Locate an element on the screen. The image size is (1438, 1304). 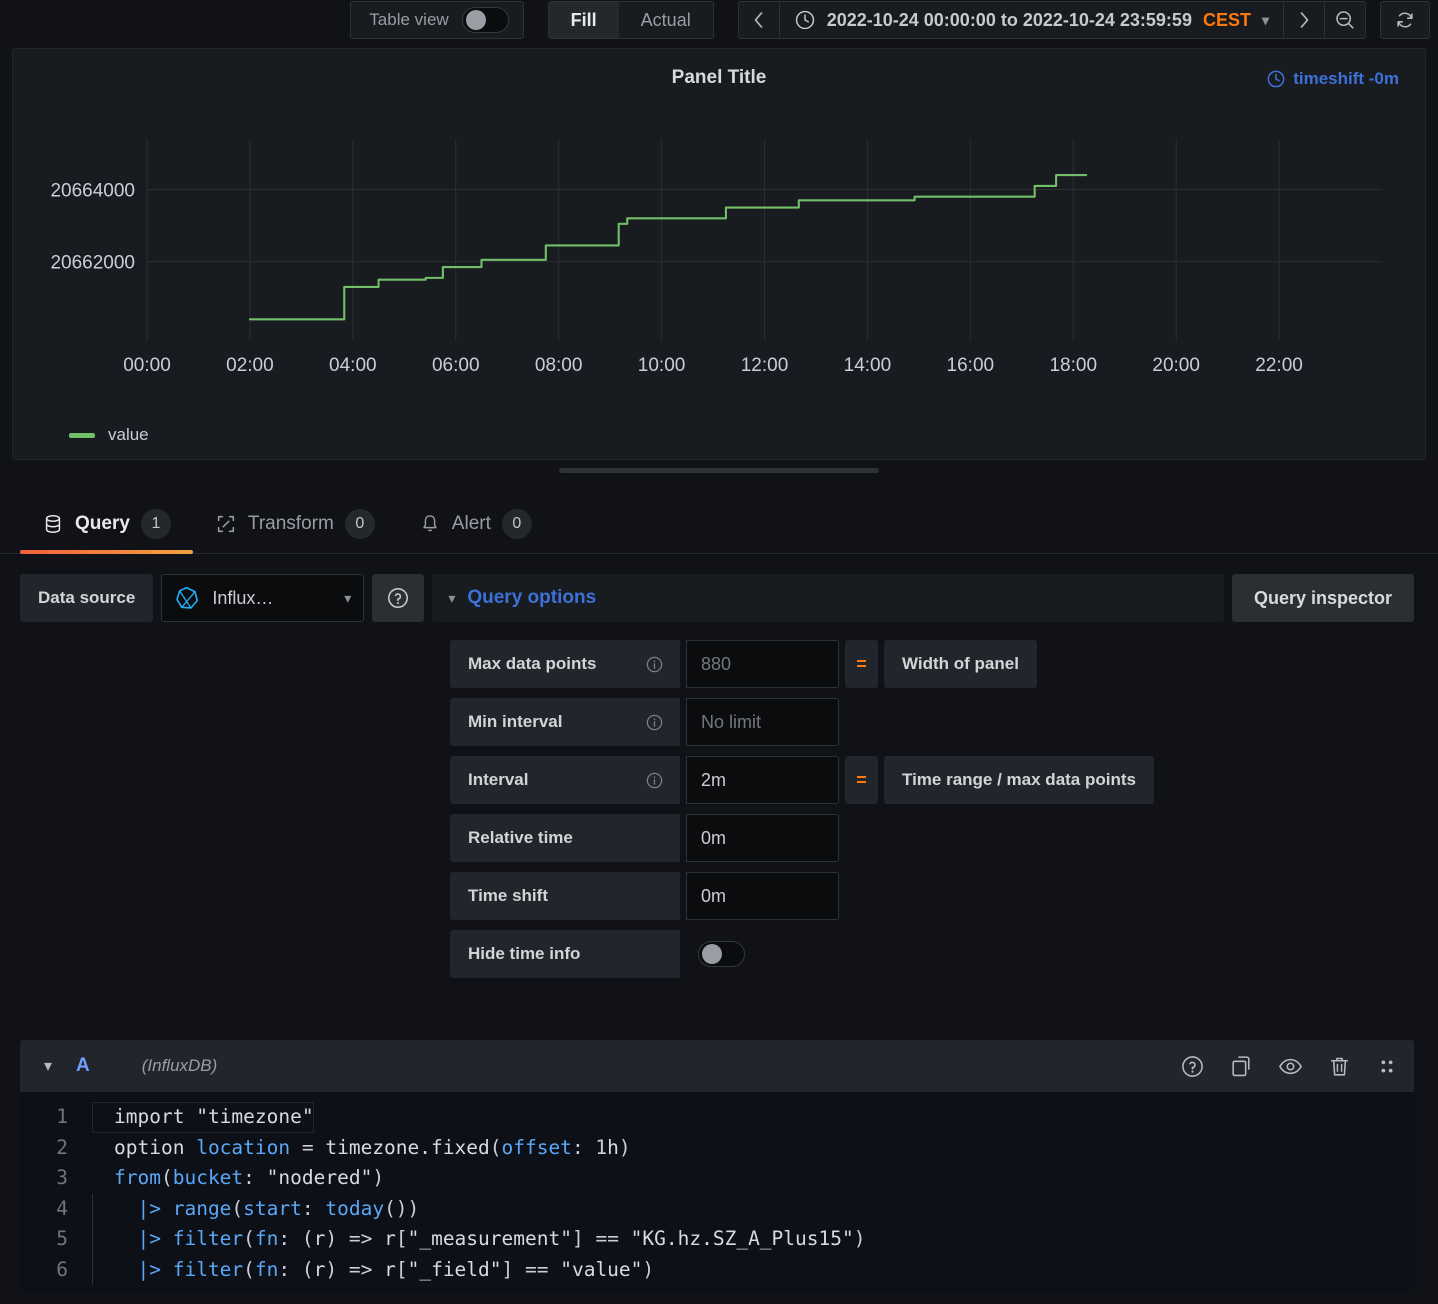
chart-xtick-label: 00:00 is located at coordinates (147, 365).